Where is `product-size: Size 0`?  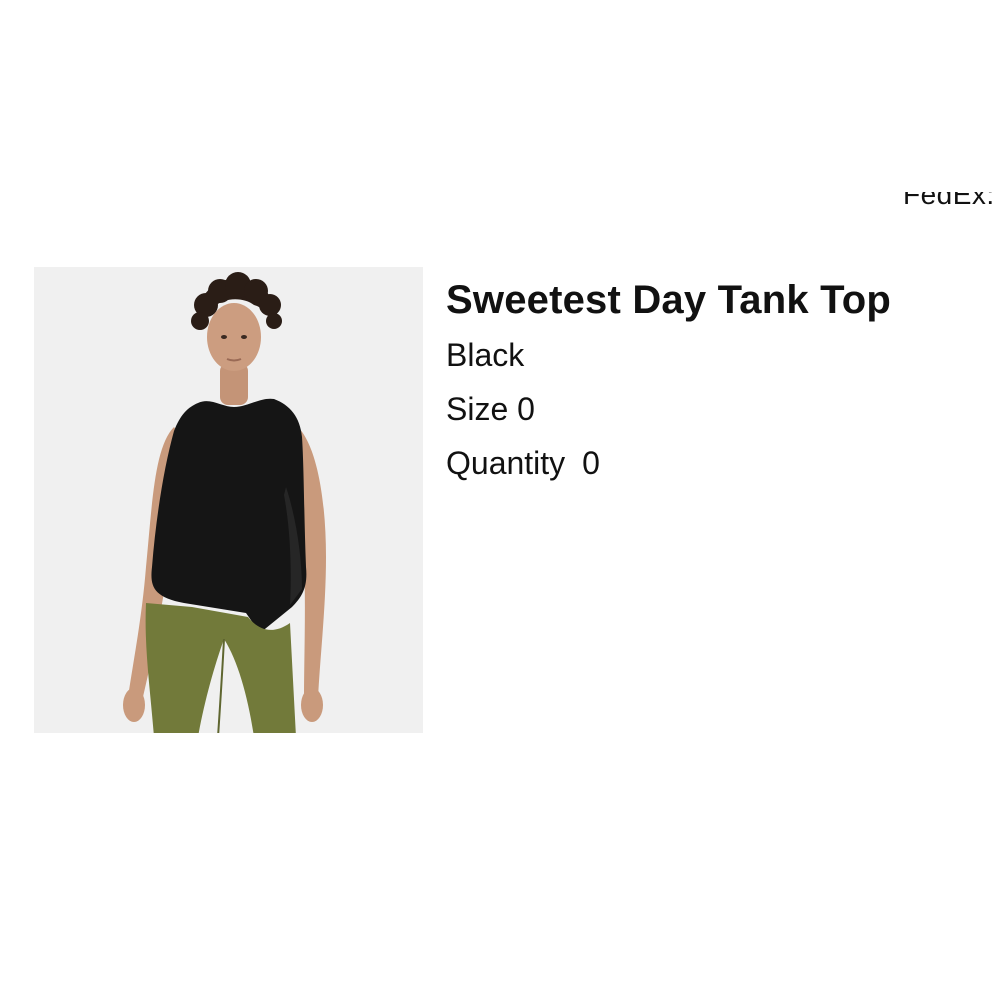 product-size: Size 0 is located at coordinates (716, 409).